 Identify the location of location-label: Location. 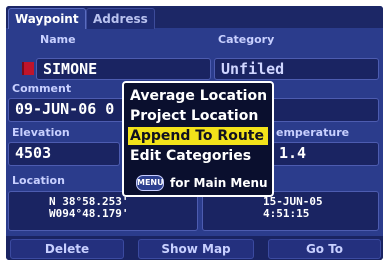
(38, 180).